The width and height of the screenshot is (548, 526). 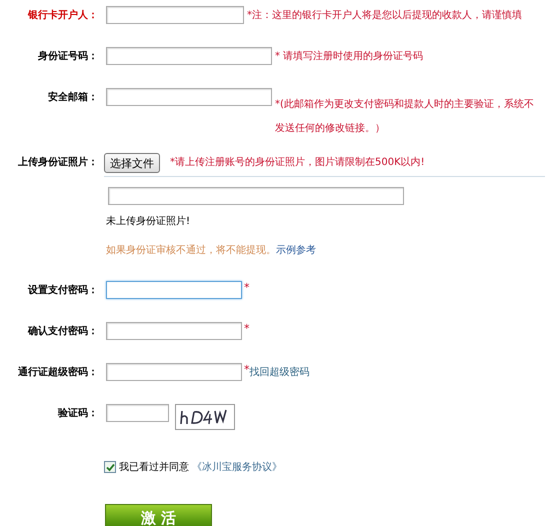 I want to click on hint-text: 发送任何的修改链接。）, so click(x=330, y=129).